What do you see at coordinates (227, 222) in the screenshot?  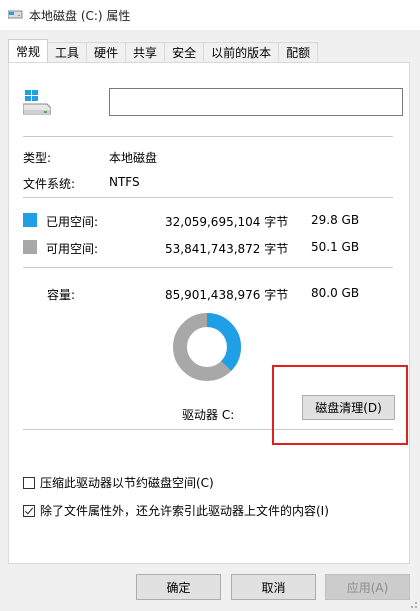 I see `used-space-bytes: 32,059,695,104 字节` at bounding box center [227, 222].